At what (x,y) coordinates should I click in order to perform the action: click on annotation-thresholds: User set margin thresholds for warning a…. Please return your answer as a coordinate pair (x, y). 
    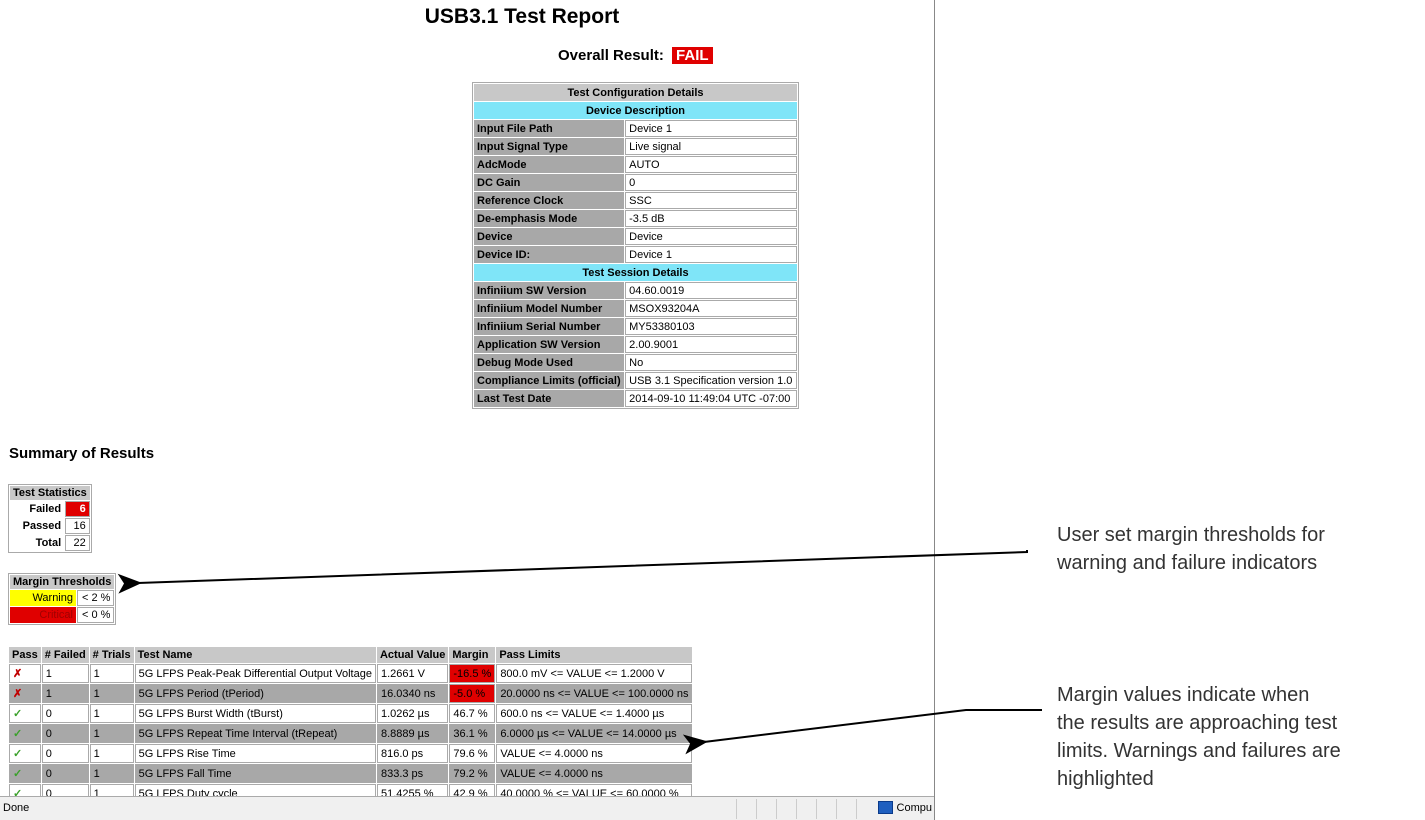
    Looking at the image, I should click on (1191, 549).